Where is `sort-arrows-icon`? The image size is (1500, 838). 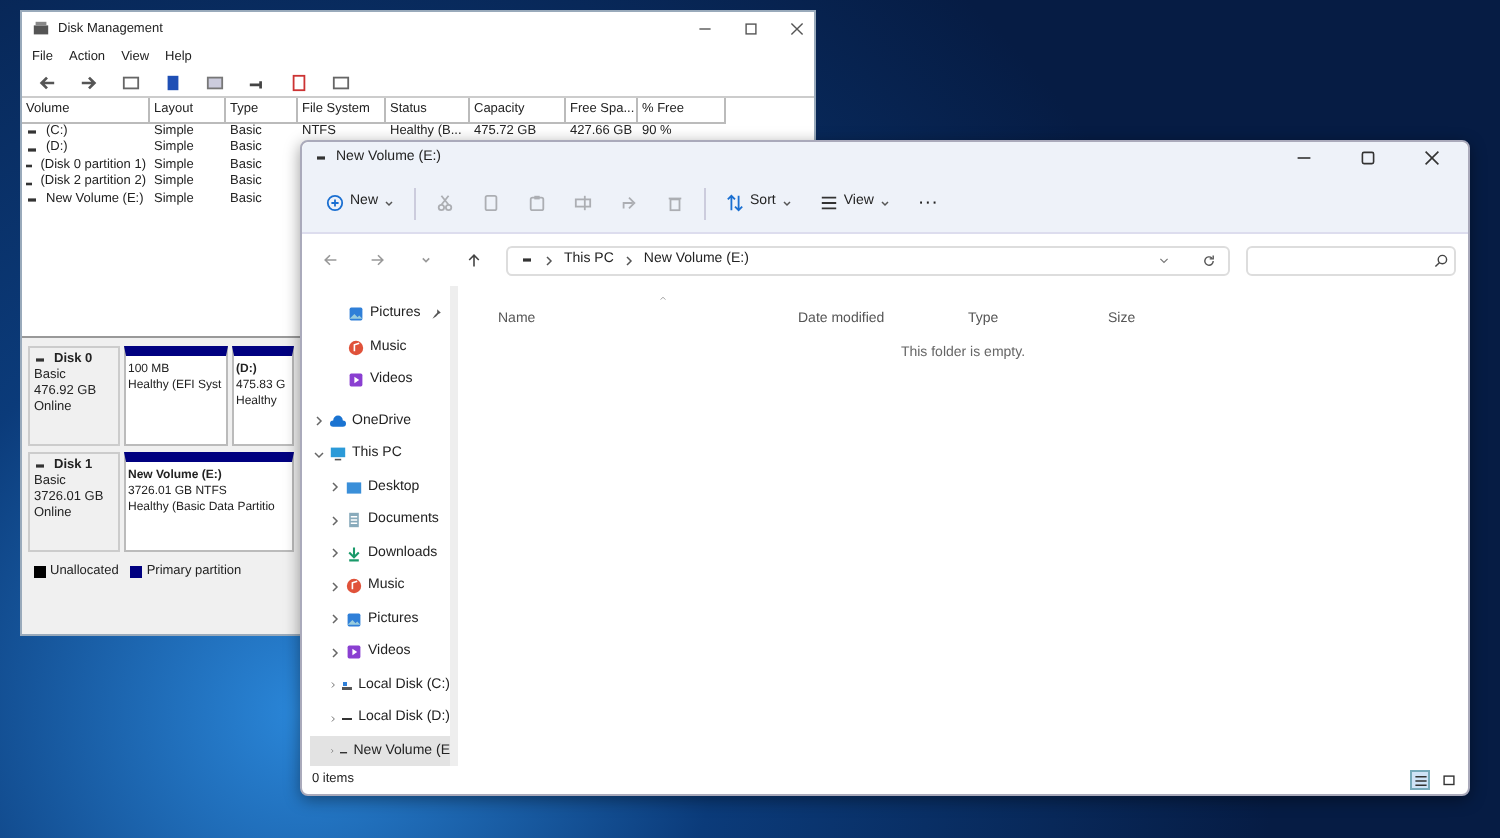 sort-arrows-icon is located at coordinates (735, 203).